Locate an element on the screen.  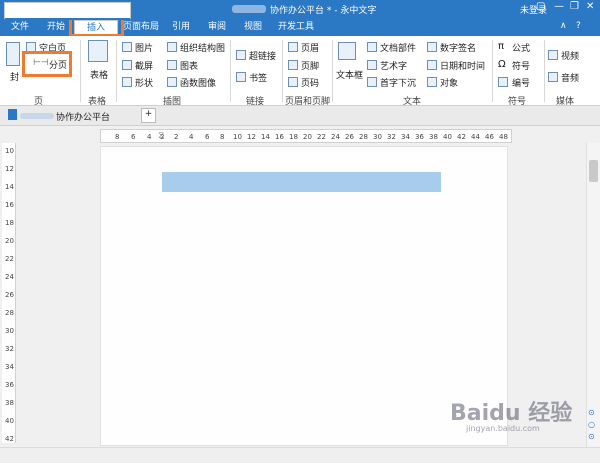
chart-icon is located at coordinates (172, 65).